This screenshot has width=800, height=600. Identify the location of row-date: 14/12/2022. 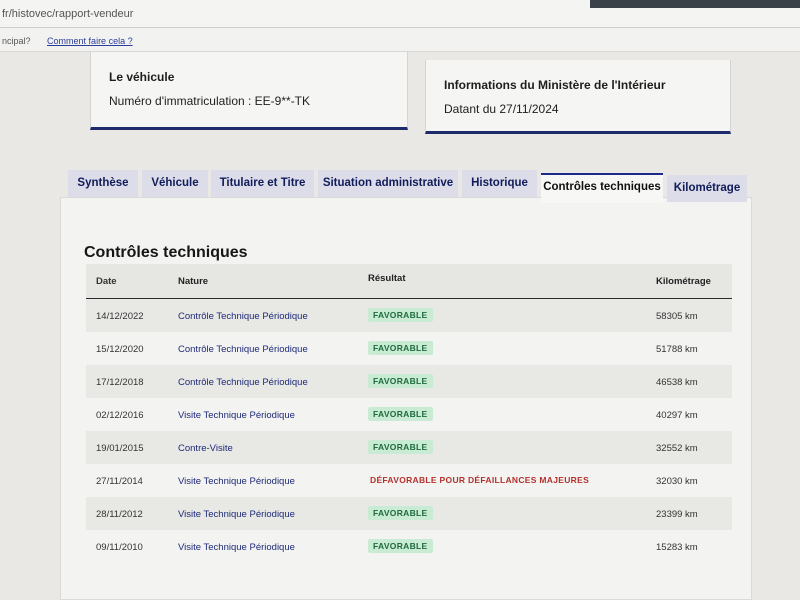
(120, 316).